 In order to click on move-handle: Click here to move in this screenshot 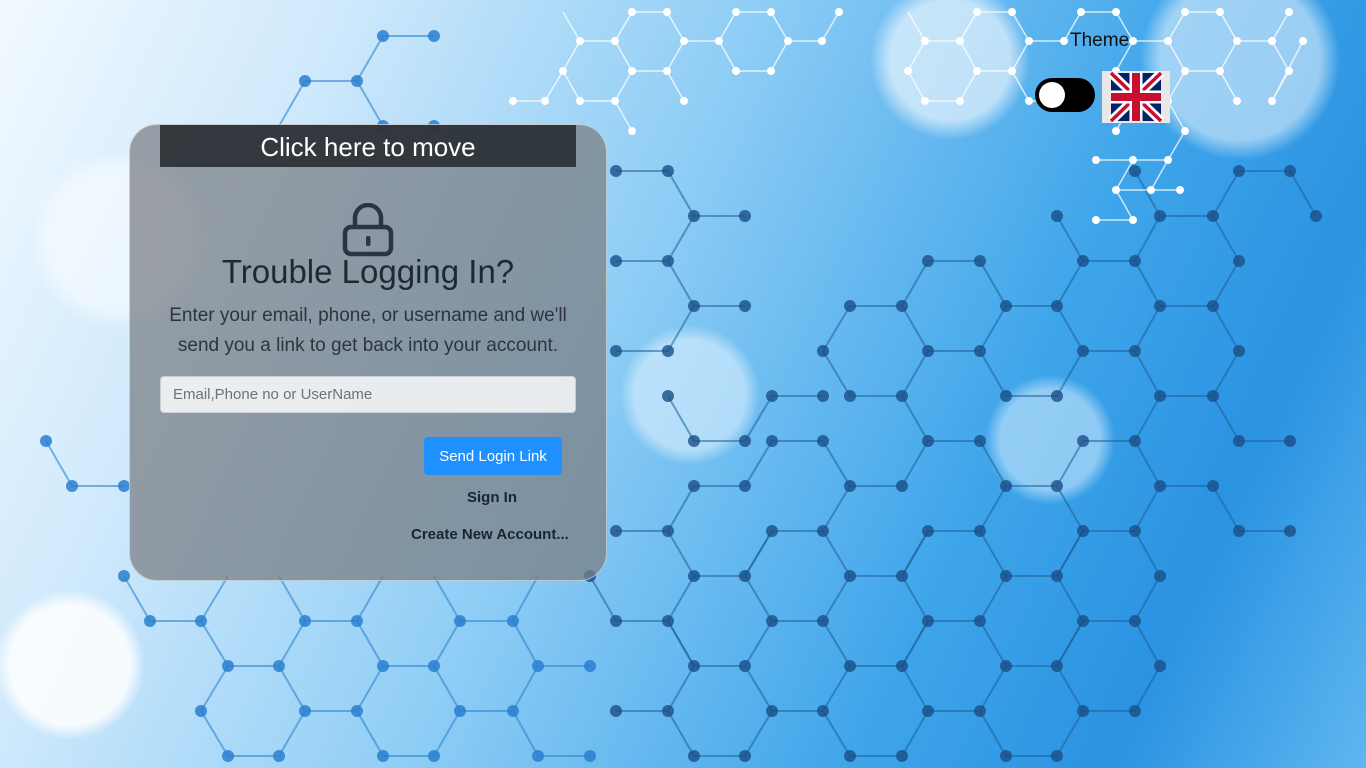, I will do `click(368, 146)`.